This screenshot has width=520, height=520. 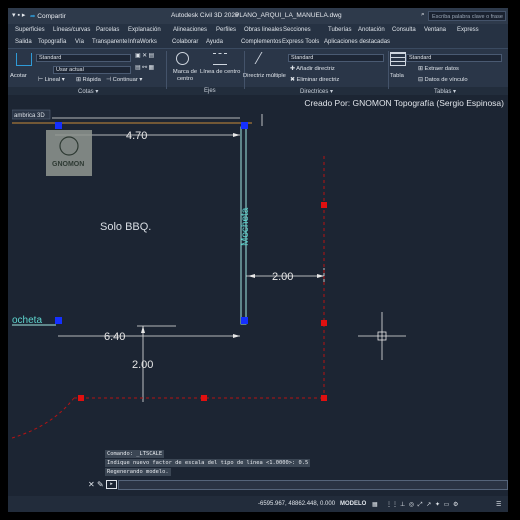 I want to click on continue-button: ⊣ Continuar ▾, so click(x=124, y=80).